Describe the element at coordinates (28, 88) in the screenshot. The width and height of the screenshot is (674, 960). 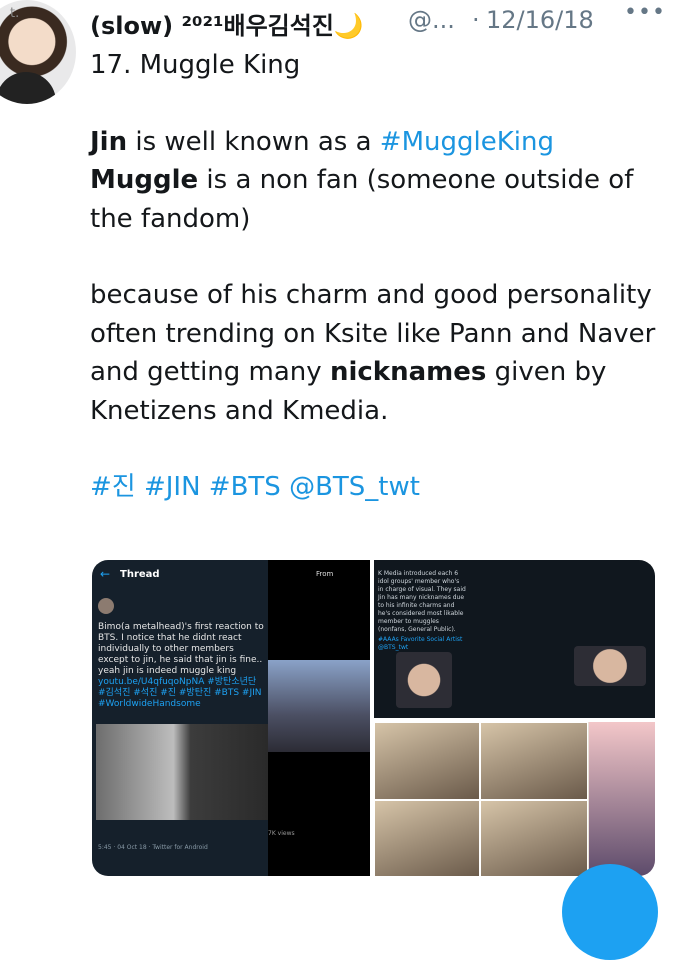
I see `avatar-suit` at that location.